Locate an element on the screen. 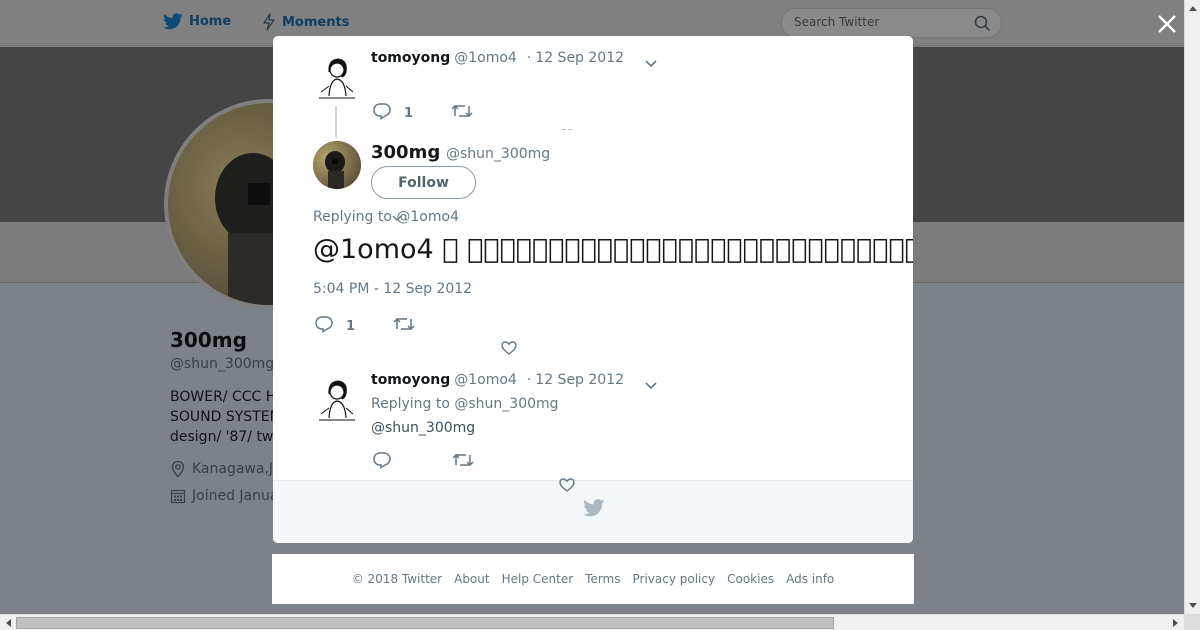  follow-button: Follow is located at coordinates (423, 182).